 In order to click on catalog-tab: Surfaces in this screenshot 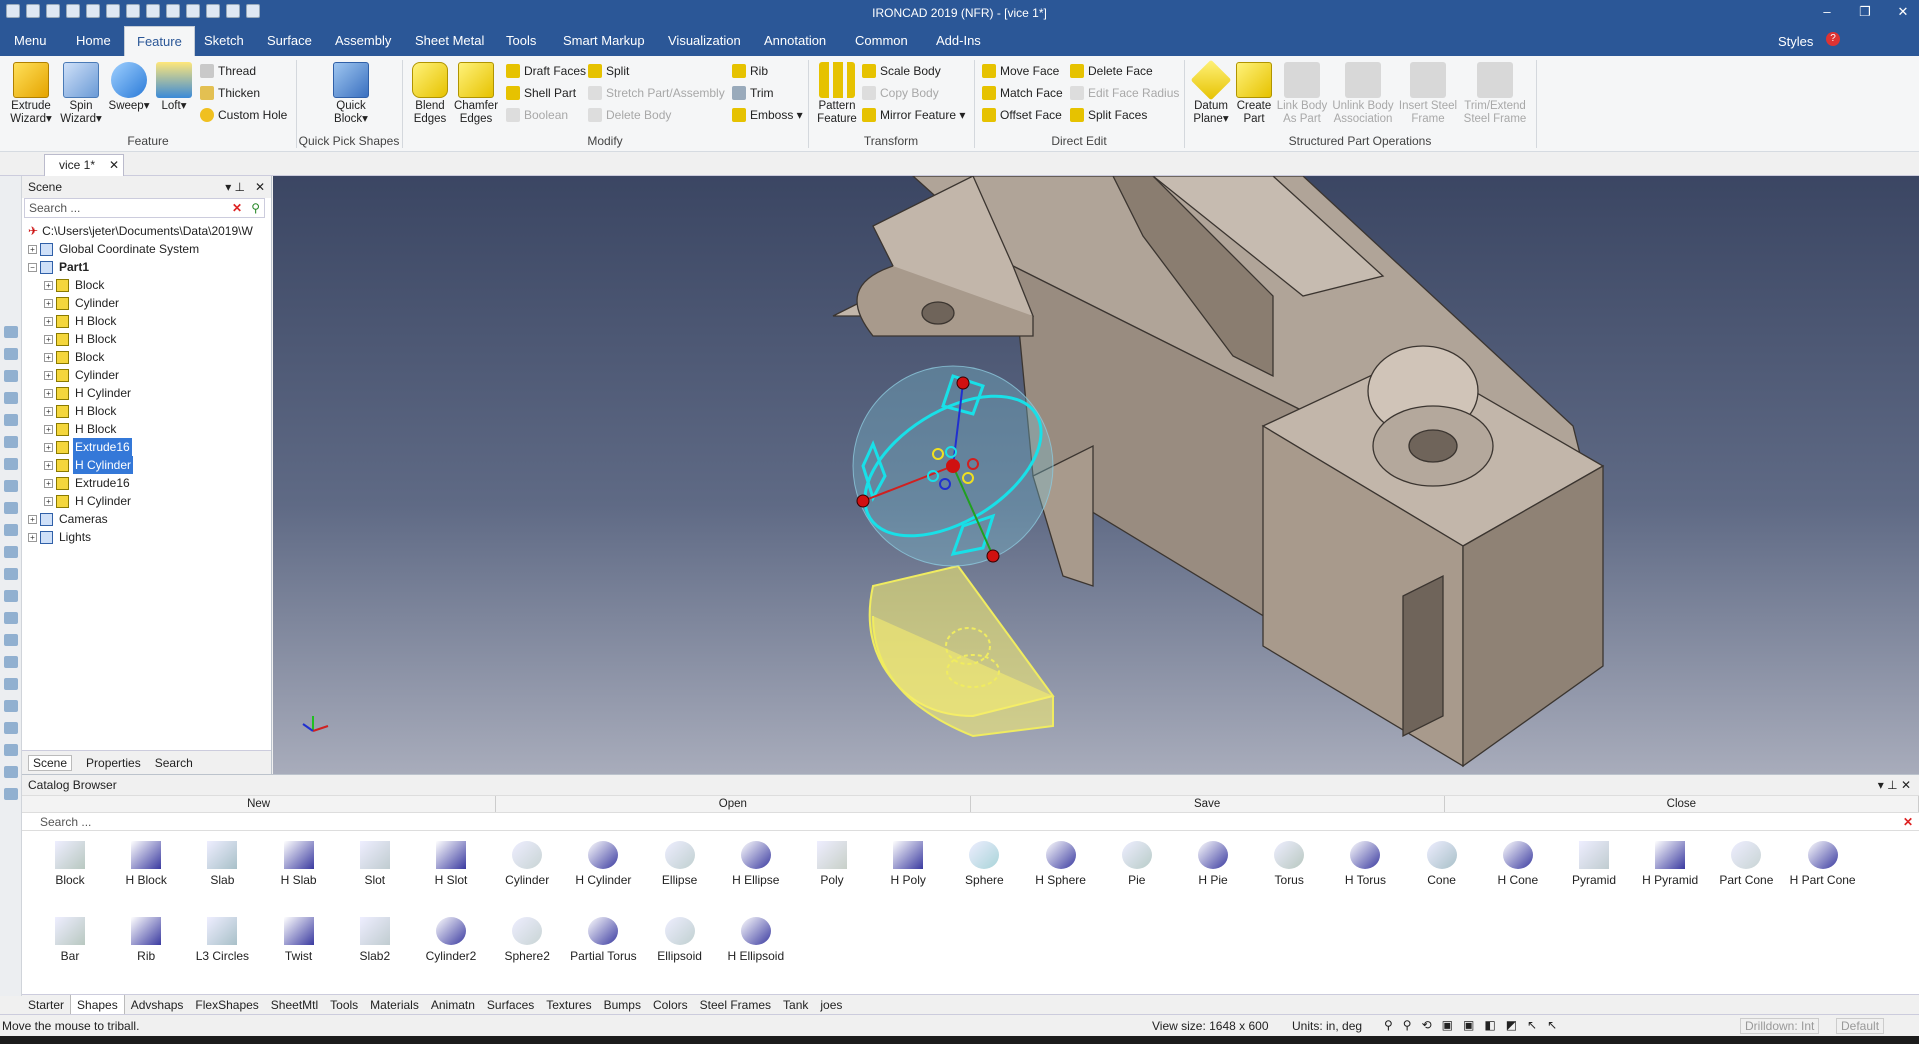, I will do `click(510, 1005)`.